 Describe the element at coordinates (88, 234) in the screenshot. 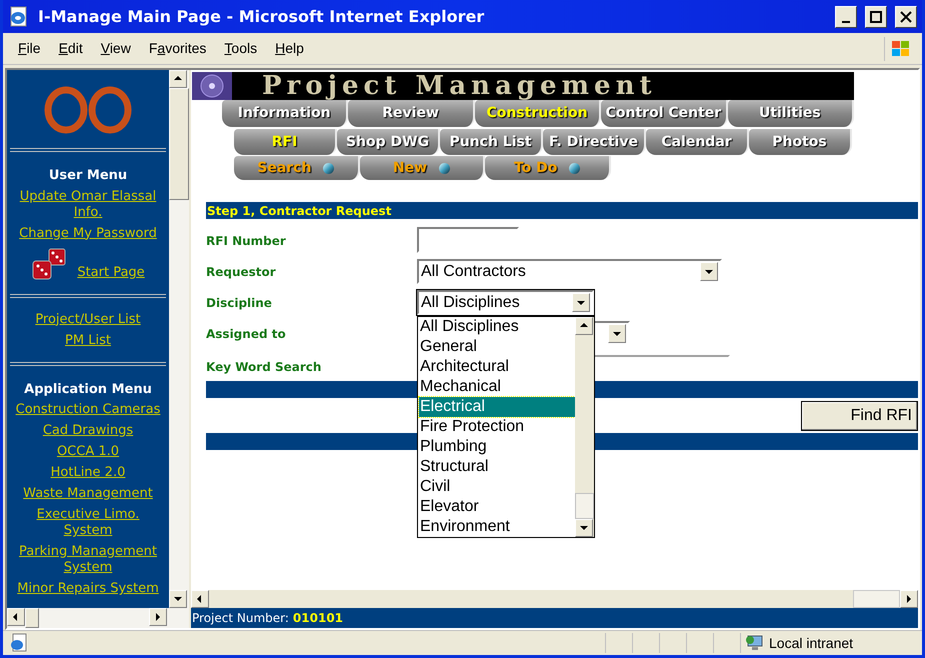

I see `sidebar-link: Change My Password` at that location.